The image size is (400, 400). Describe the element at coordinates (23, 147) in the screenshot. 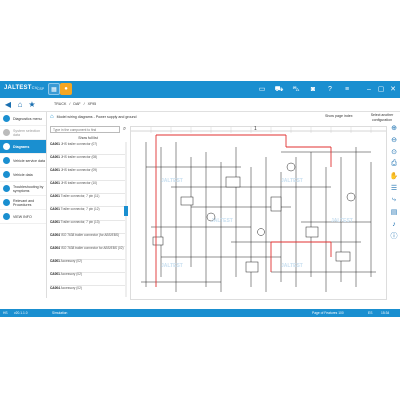

I see `sidebar-item-diagrams: Diagrams` at that location.